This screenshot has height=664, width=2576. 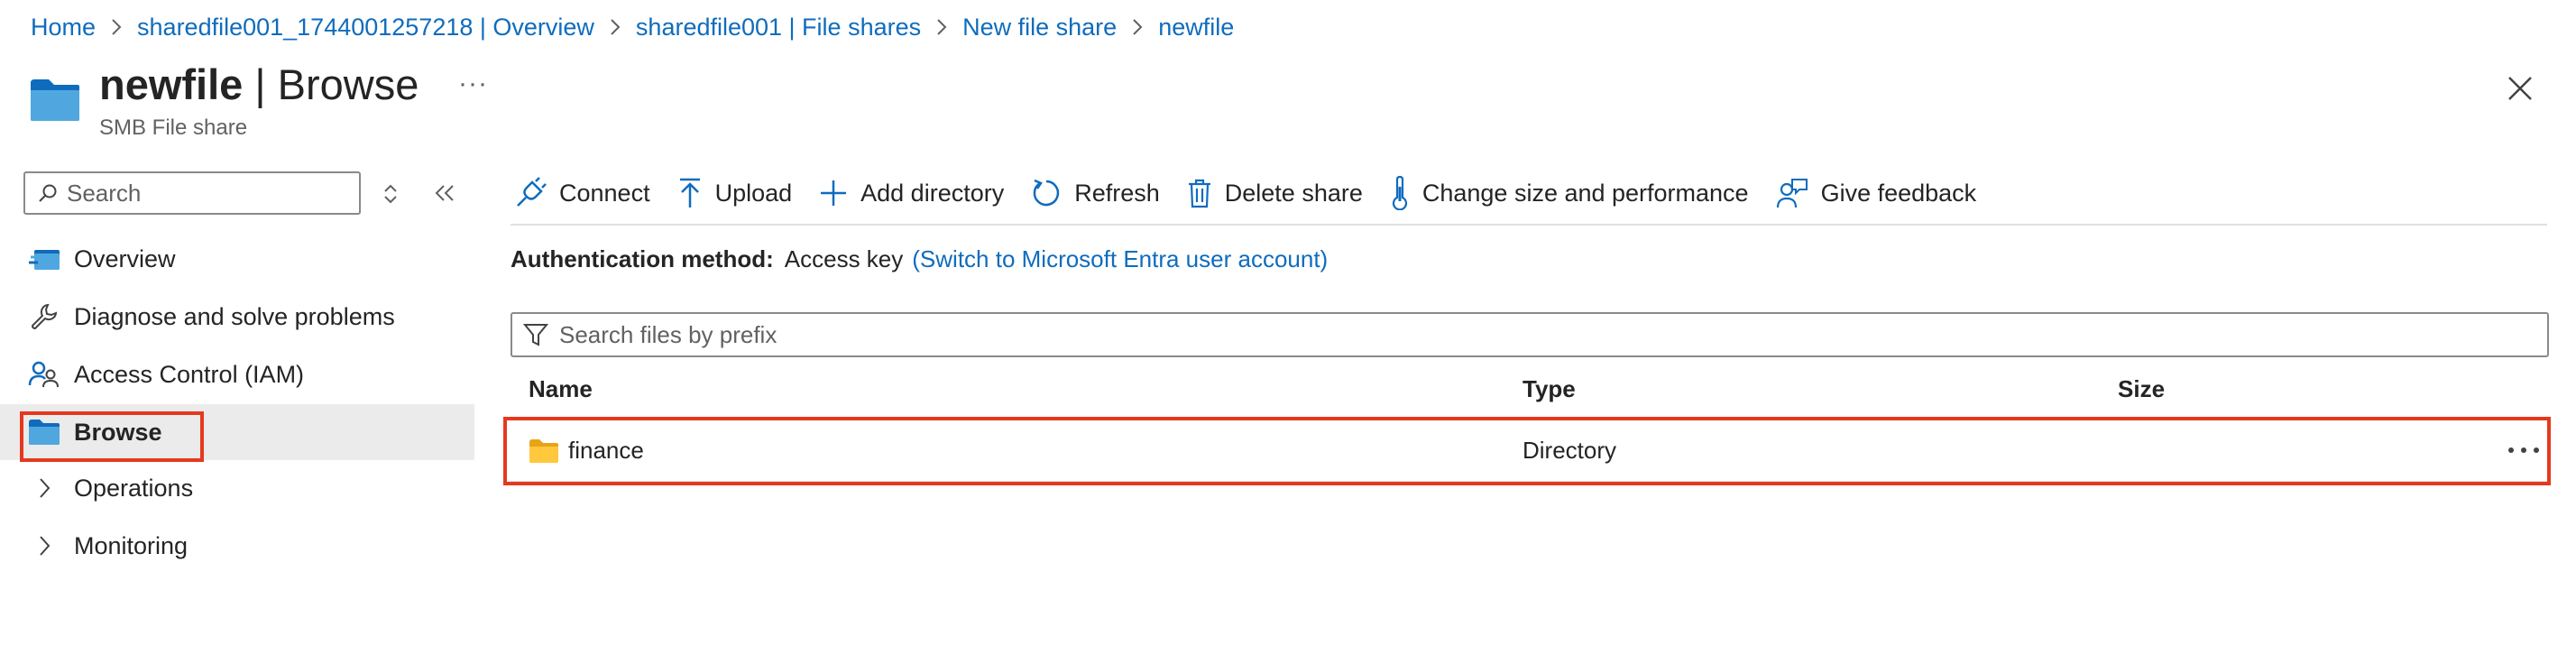 What do you see at coordinates (1040, 28) in the screenshot?
I see `breadcrumb-new-file-share: New file share` at bounding box center [1040, 28].